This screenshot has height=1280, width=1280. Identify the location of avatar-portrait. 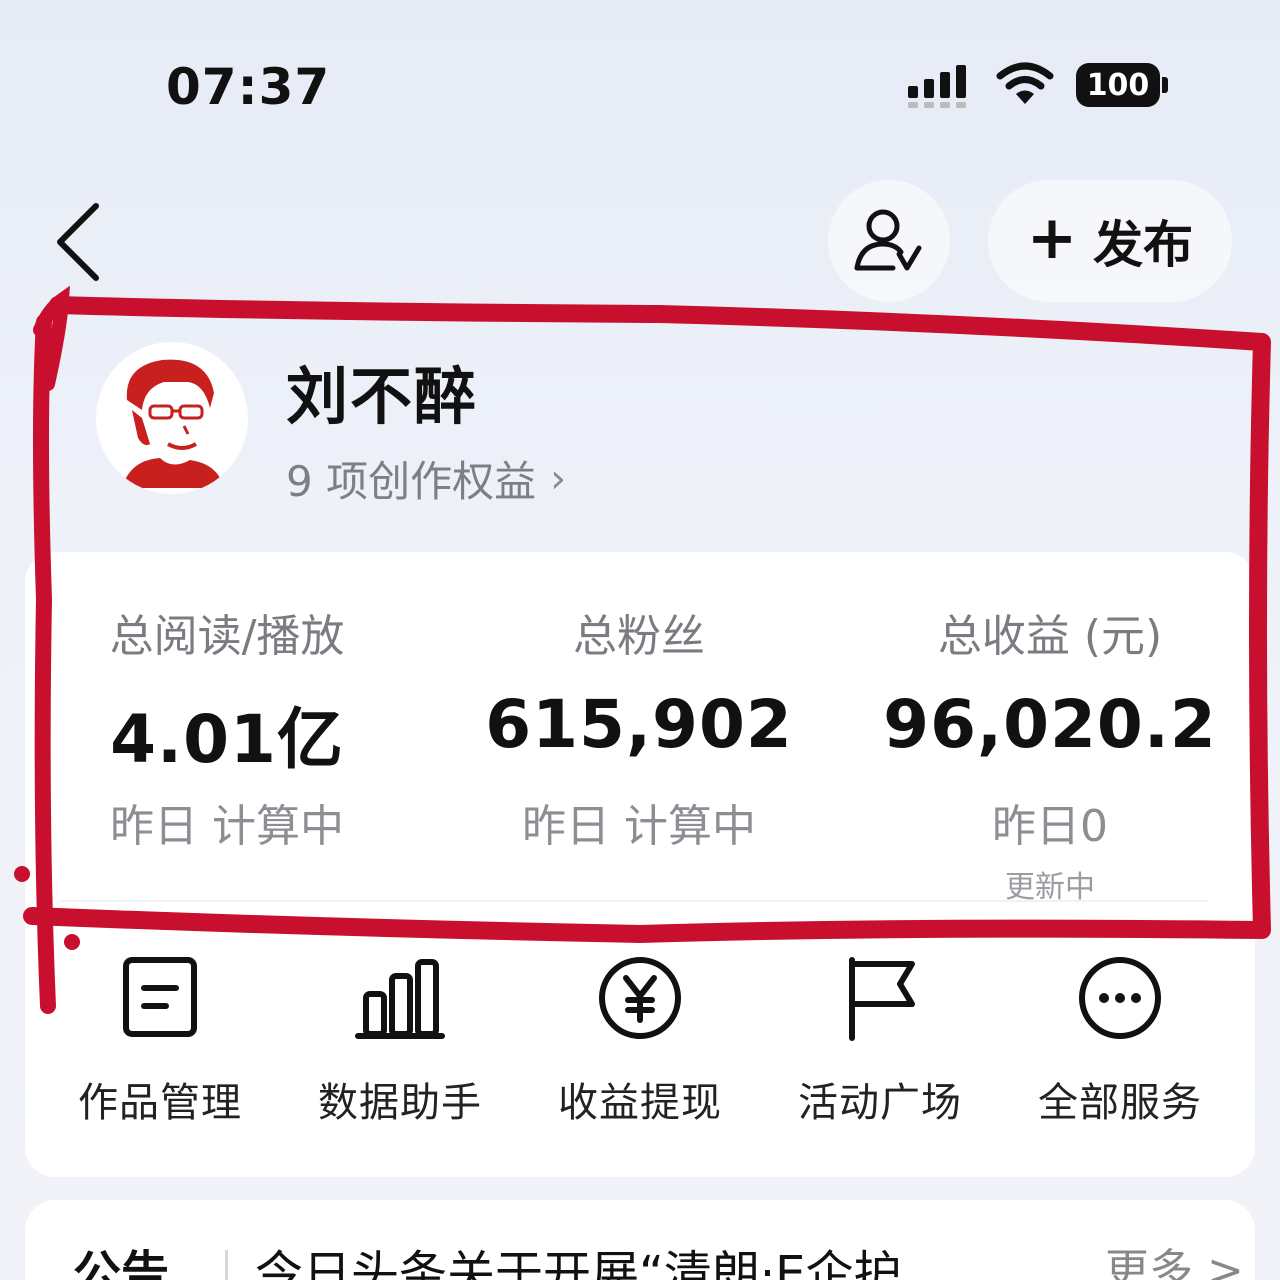
(172, 418).